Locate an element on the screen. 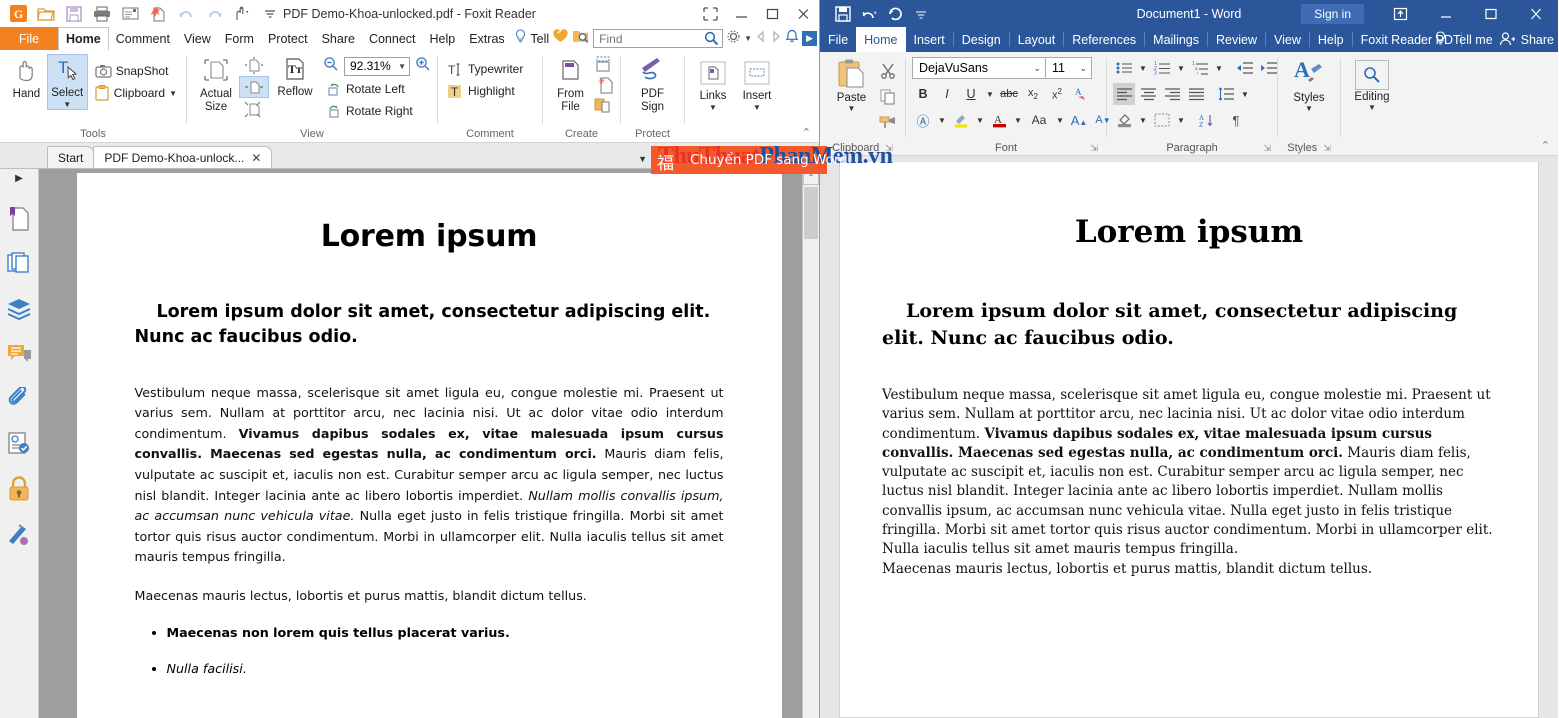  email-icon is located at coordinates (130, 14).